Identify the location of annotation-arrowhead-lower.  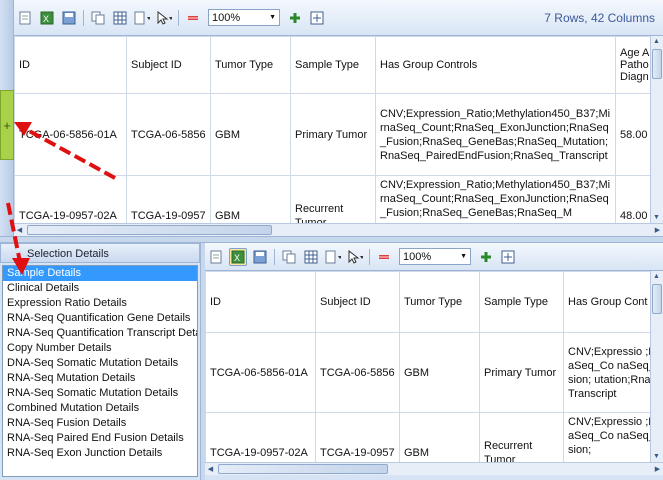
(21, 266).